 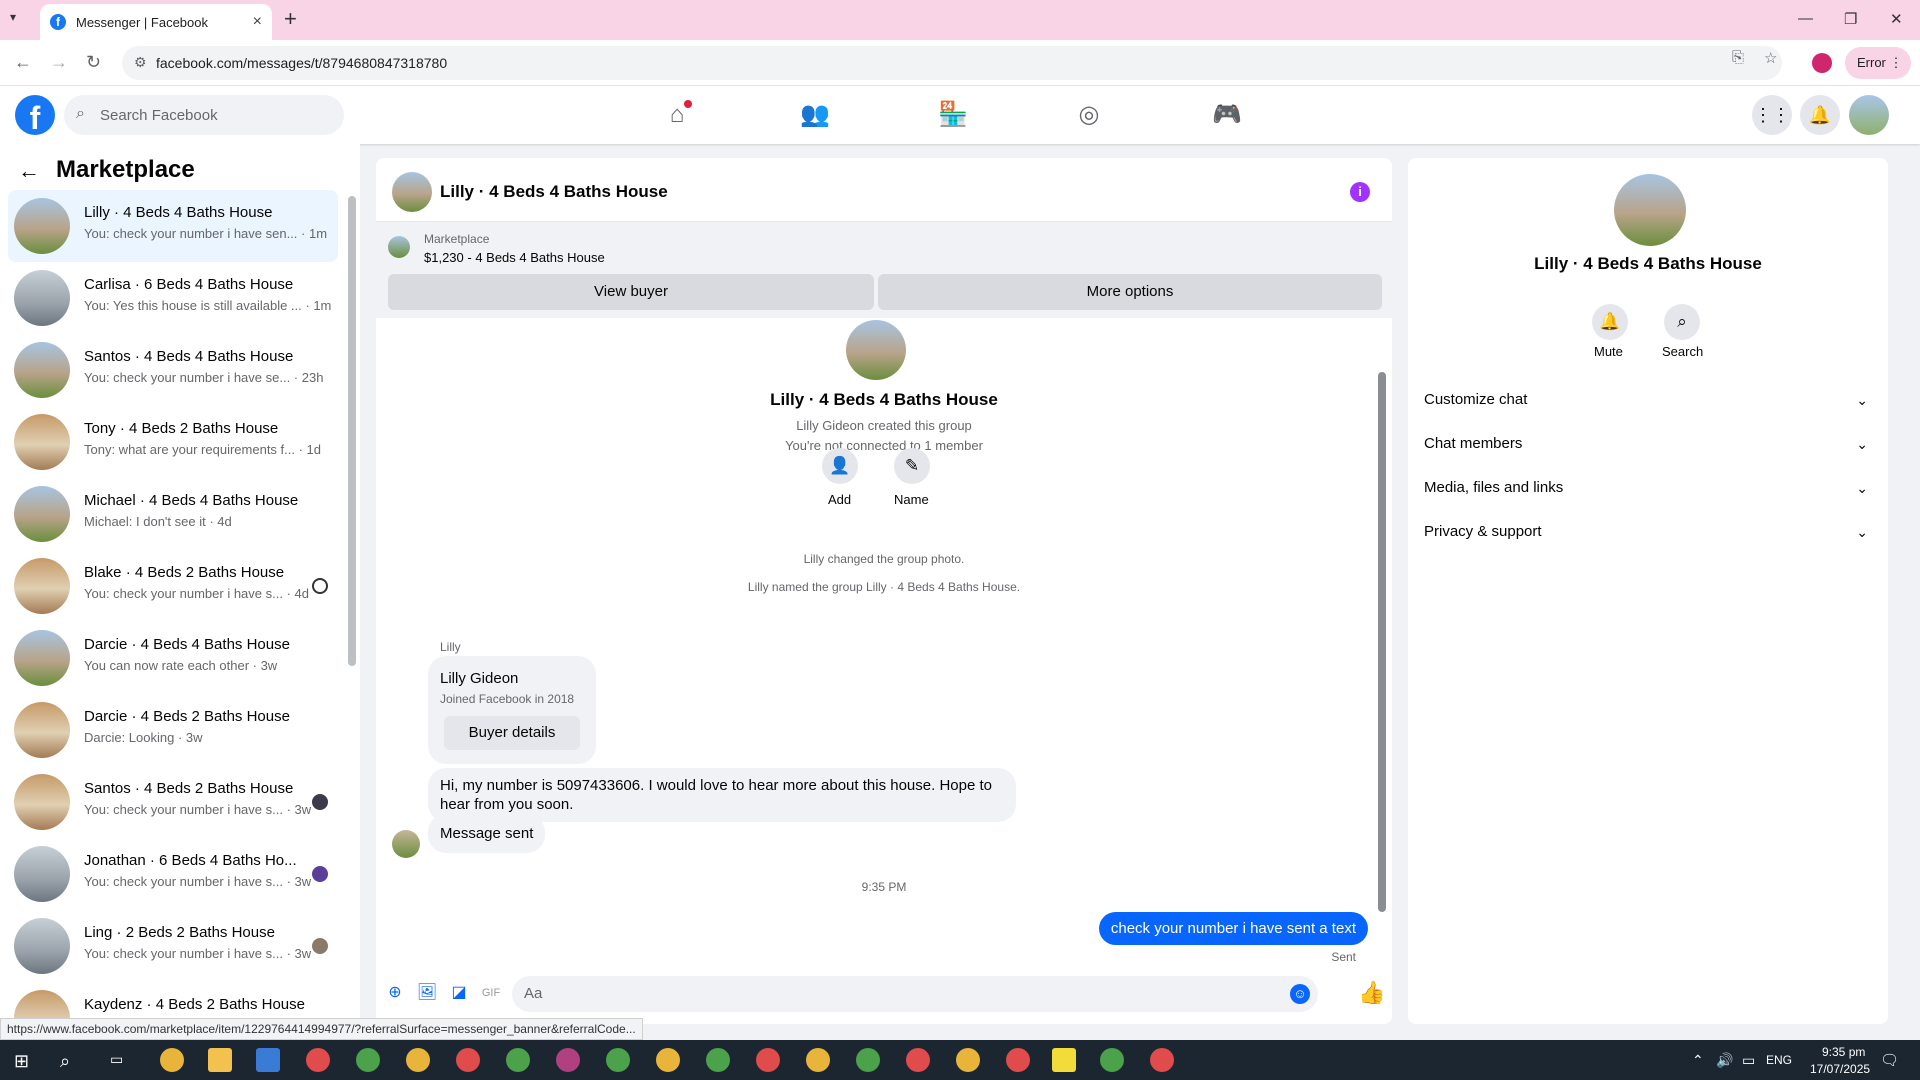 What do you see at coordinates (1610, 322) in the screenshot?
I see `mute-bell-icon: 🔔` at bounding box center [1610, 322].